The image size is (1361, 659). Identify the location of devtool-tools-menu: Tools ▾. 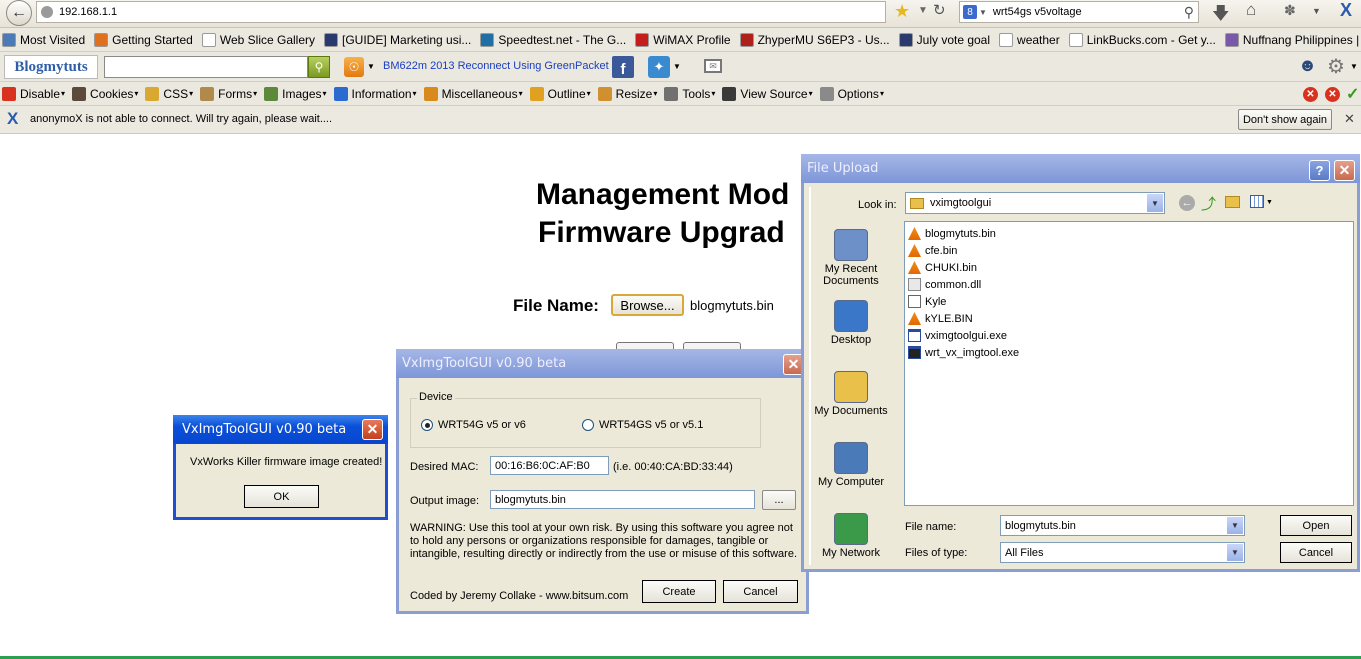
(689, 93).